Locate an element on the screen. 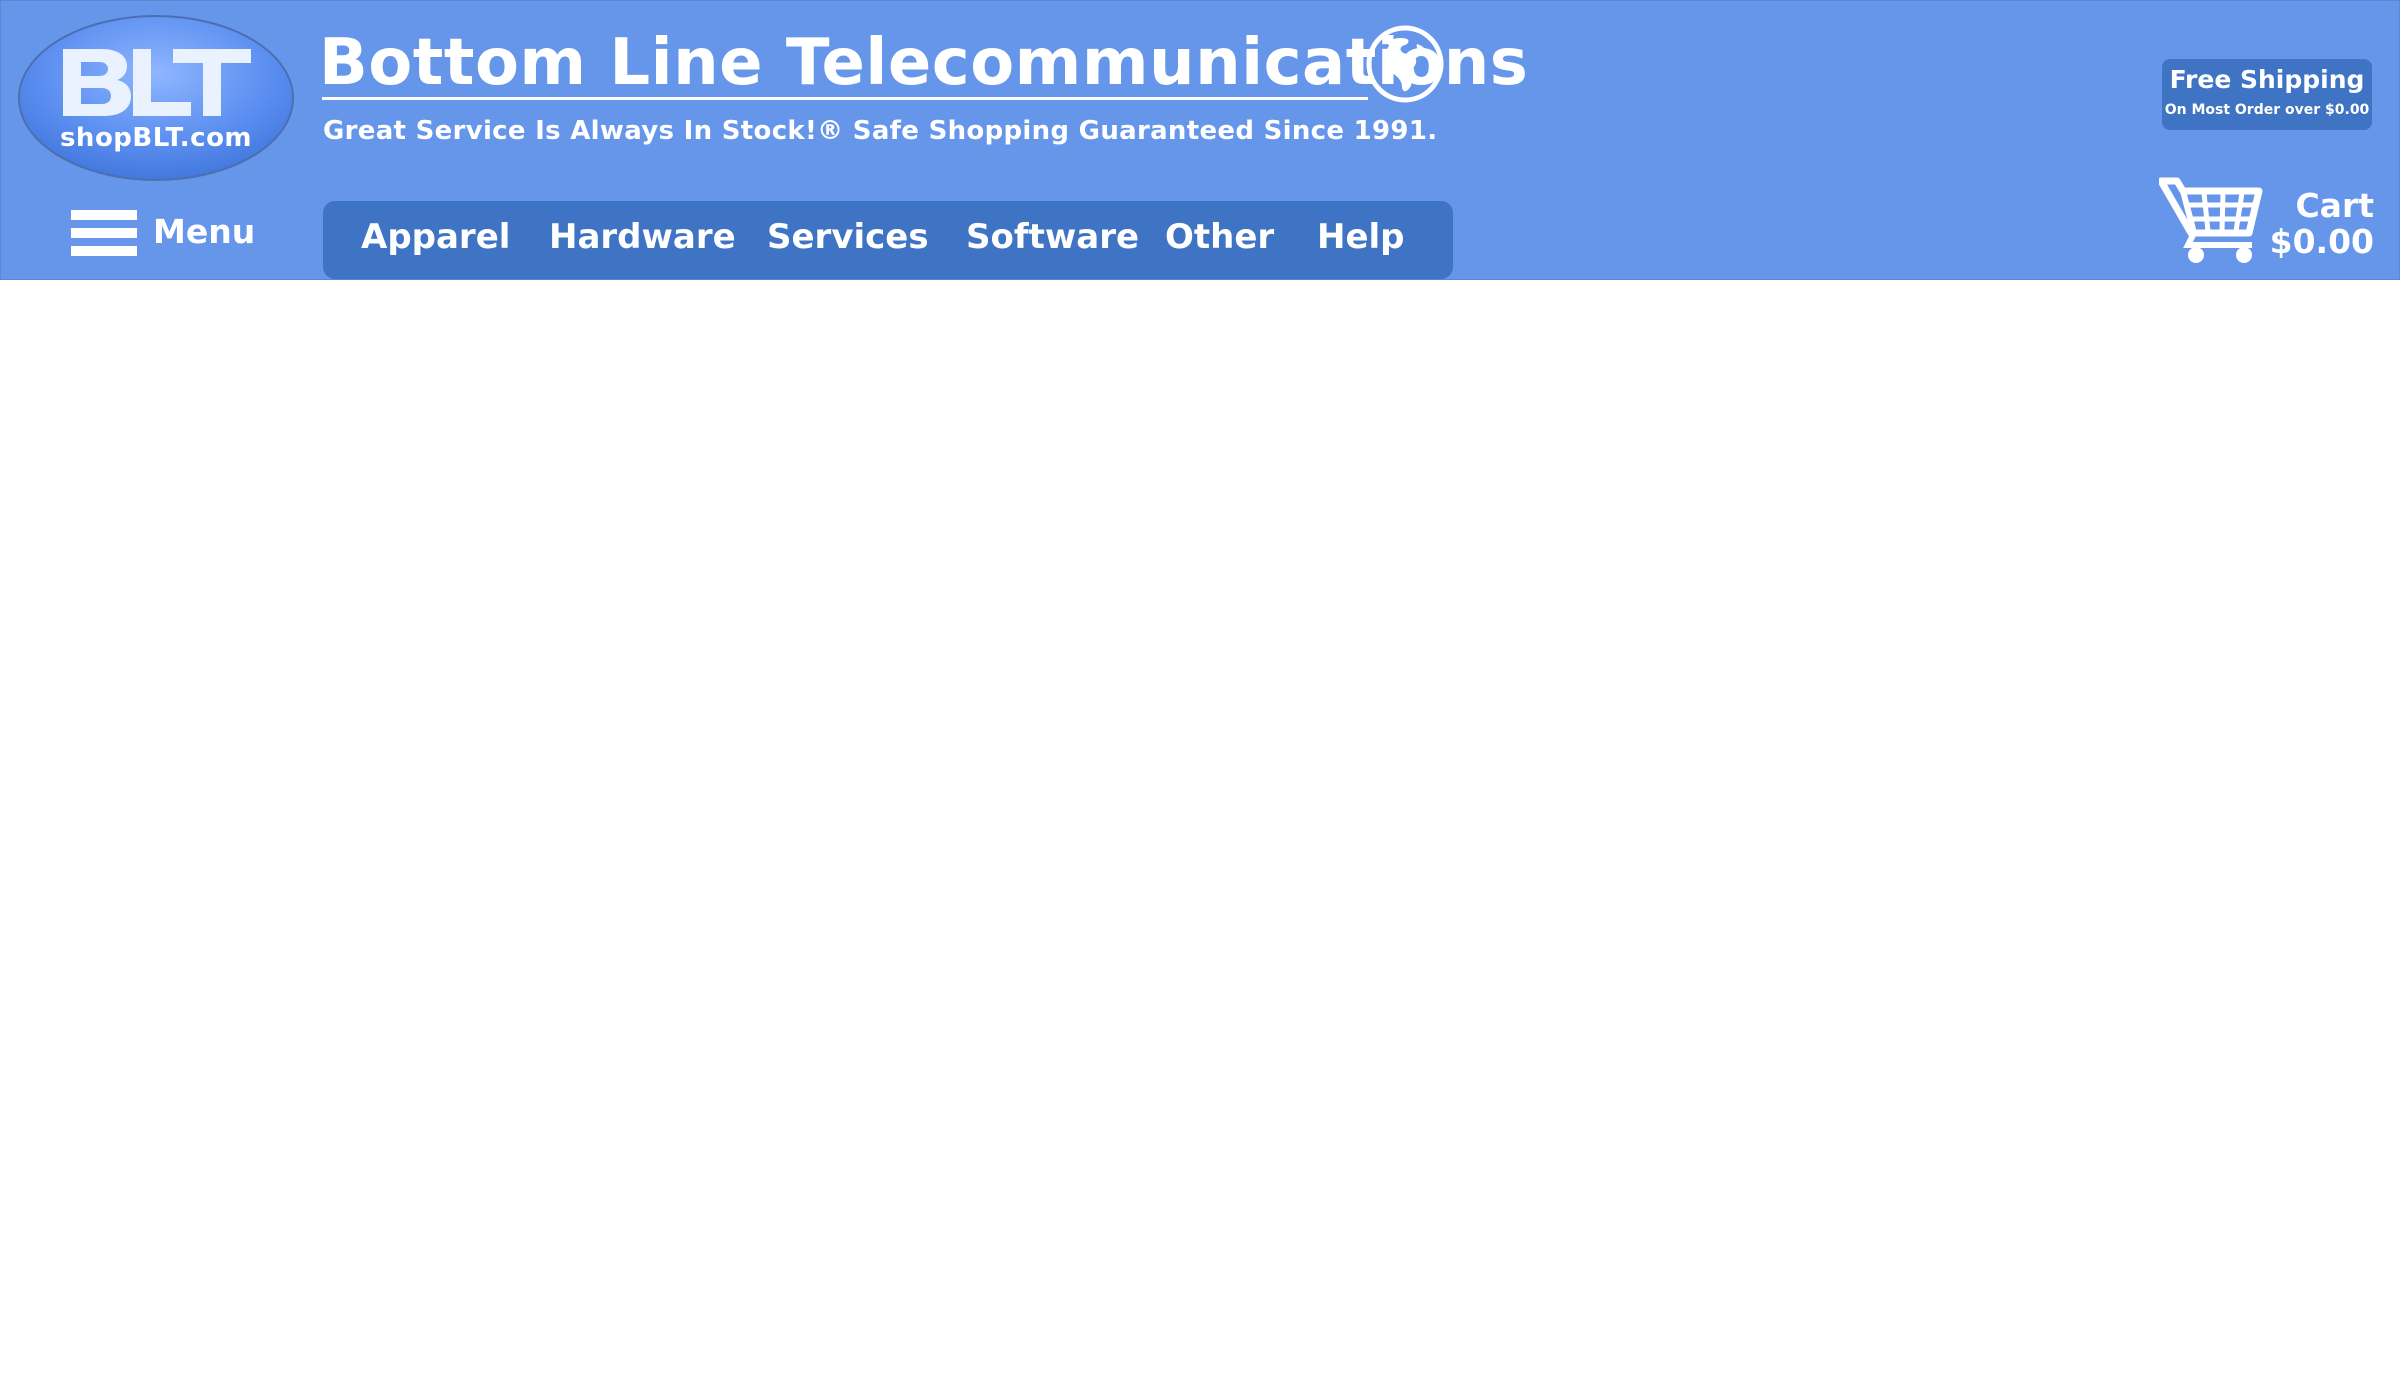 The width and height of the screenshot is (2400, 1400). hamburger-icon is located at coordinates (104, 215).